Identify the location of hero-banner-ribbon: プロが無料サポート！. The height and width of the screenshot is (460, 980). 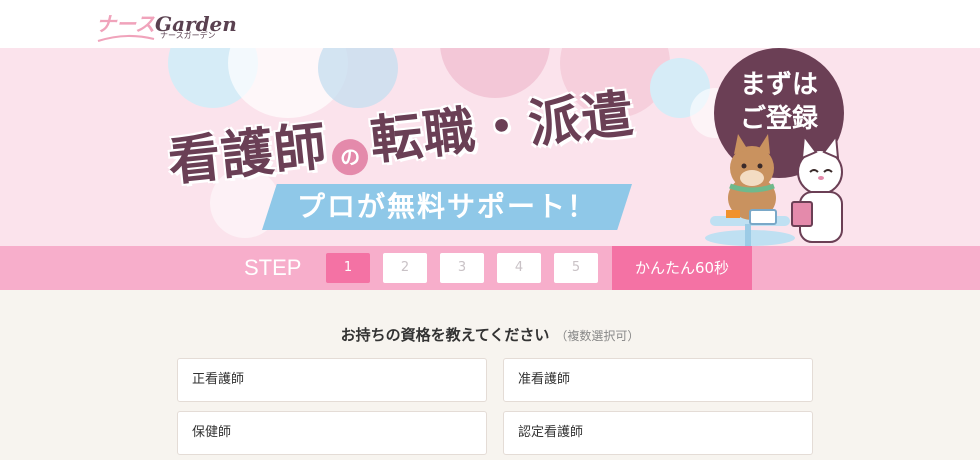
(447, 207).